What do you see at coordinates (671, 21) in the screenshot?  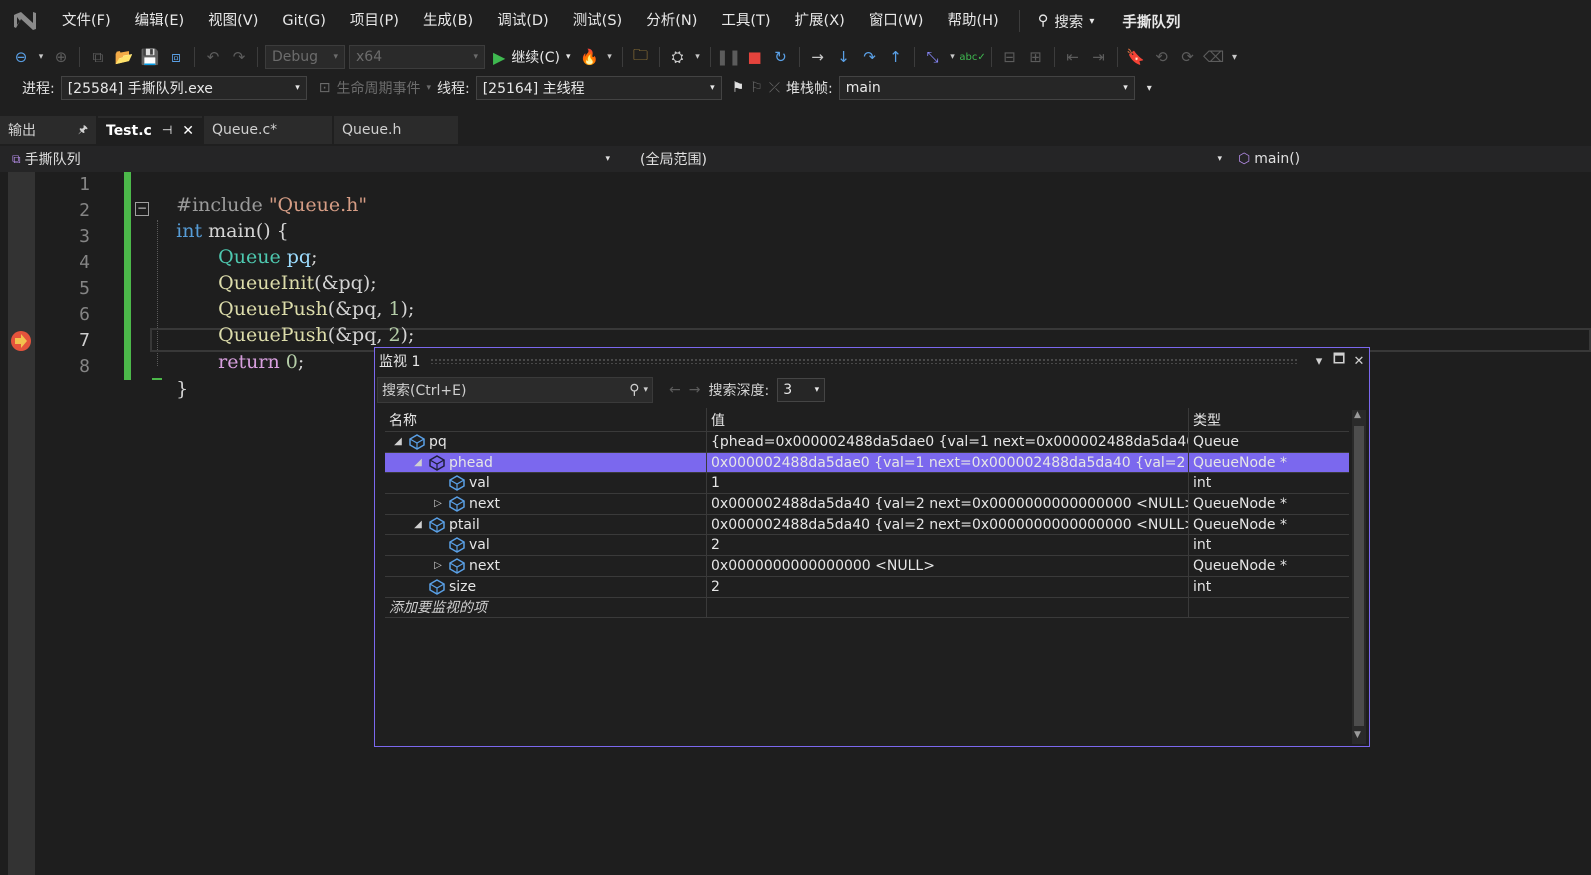 I see `menu-analyze: 分析(N)` at bounding box center [671, 21].